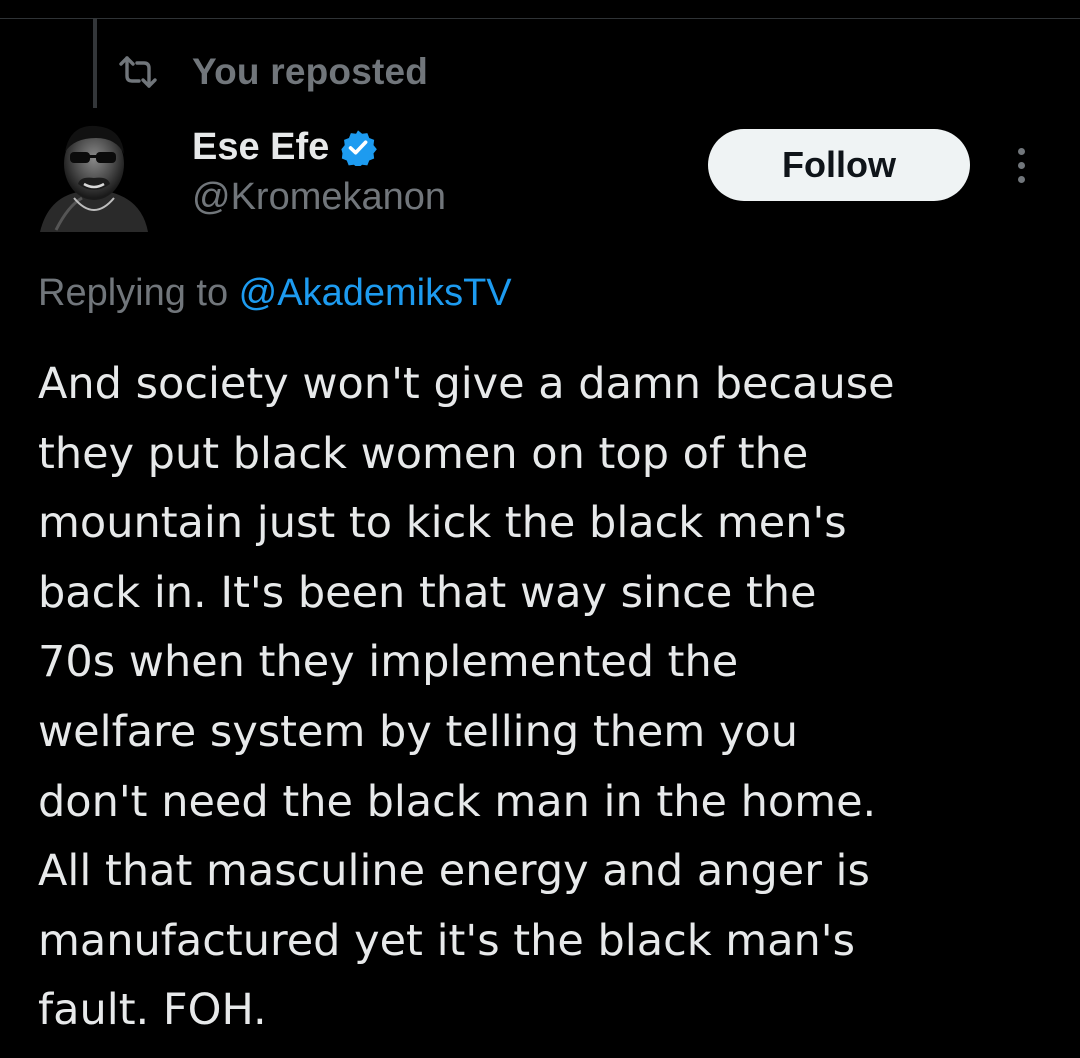 The image size is (1080, 1058). I want to click on replying-to-context: Replying to @AkademiksTV, so click(275, 293).